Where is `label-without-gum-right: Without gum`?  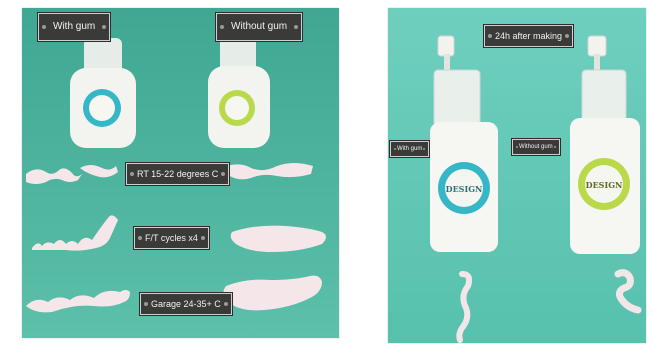
label-without-gum-right: Without gum is located at coordinates (536, 147).